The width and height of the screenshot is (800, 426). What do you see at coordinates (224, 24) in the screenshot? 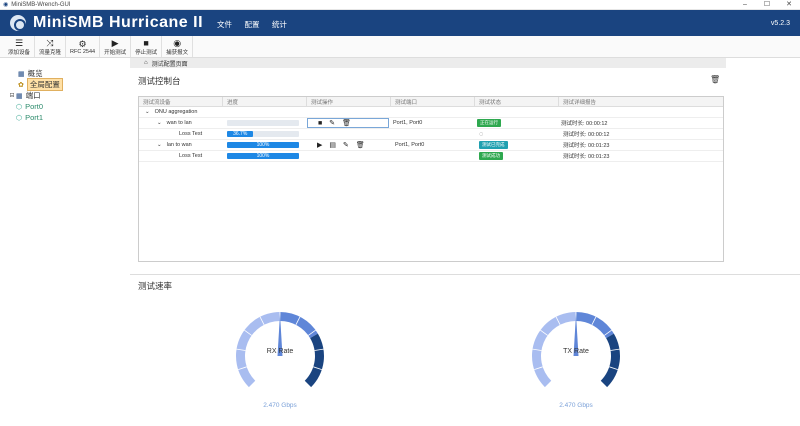
I see `menu-file: 文件` at bounding box center [224, 24].